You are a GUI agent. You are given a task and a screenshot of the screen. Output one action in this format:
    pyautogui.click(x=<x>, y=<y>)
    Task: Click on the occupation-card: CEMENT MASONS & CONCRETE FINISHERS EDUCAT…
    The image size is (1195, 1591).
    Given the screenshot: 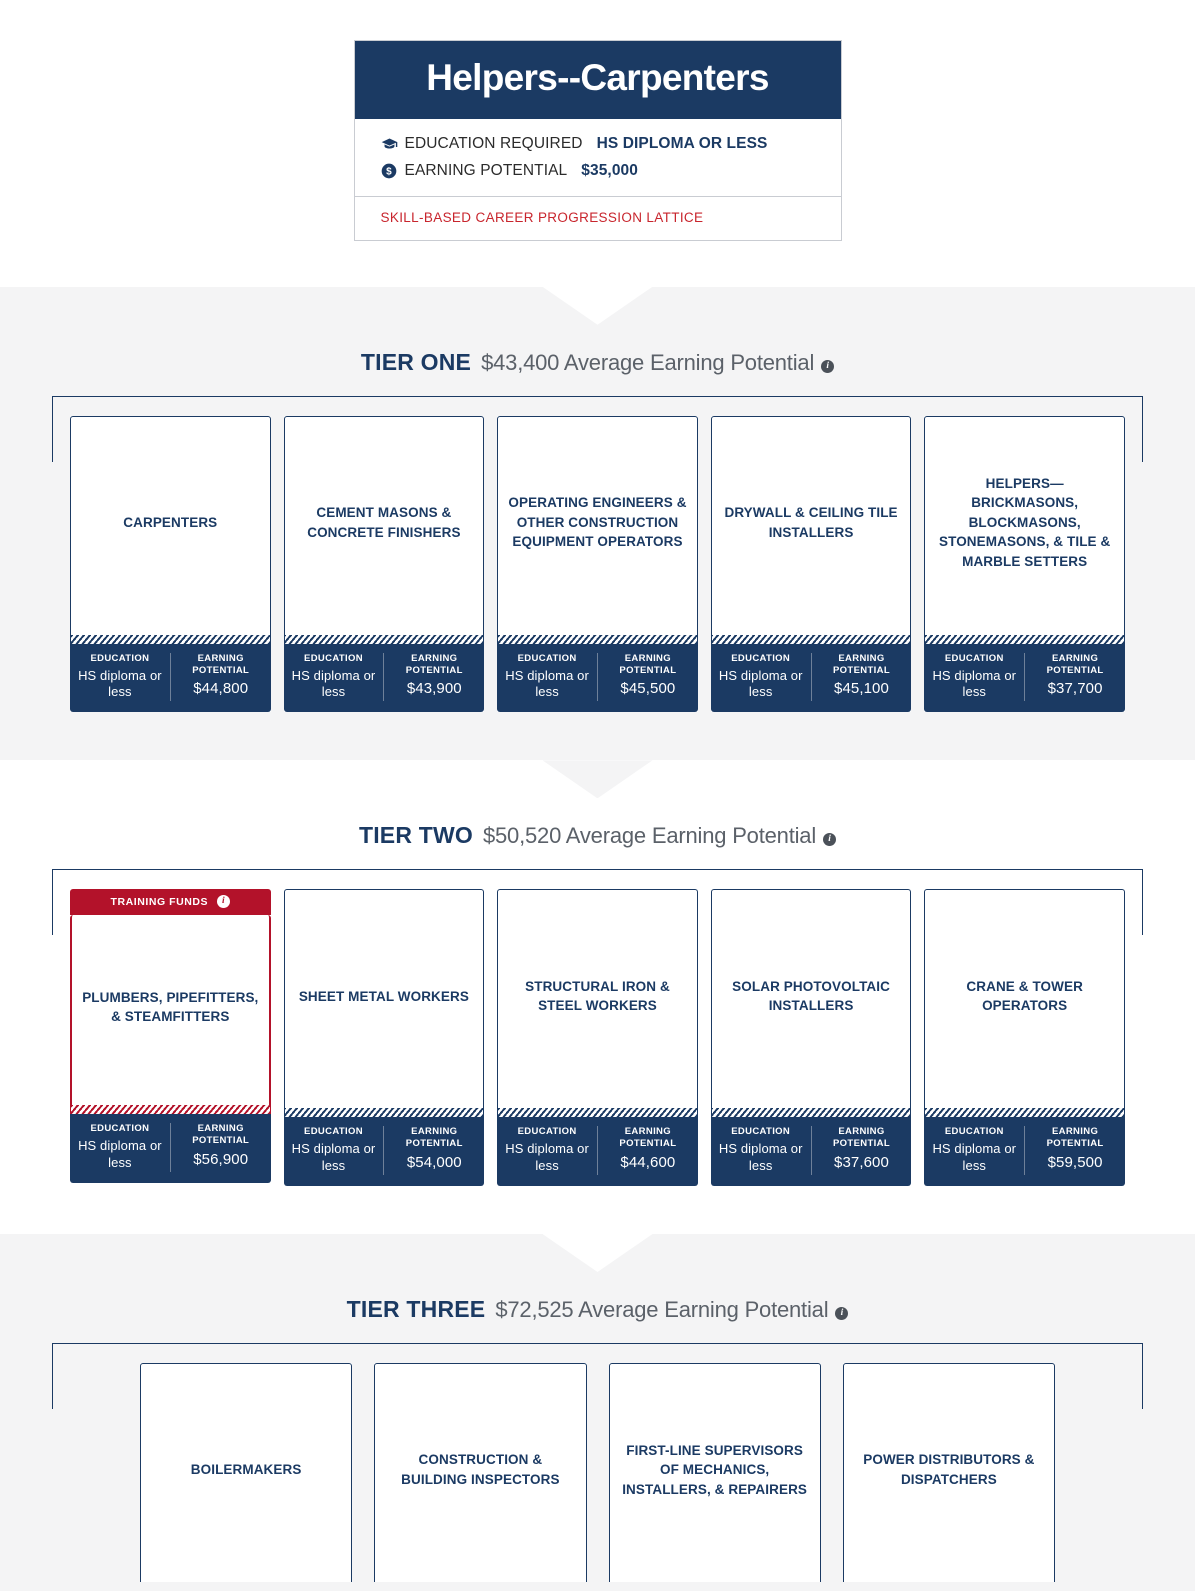 What is the action you would take?
    pyautogui.click(x=384, y=564)
    